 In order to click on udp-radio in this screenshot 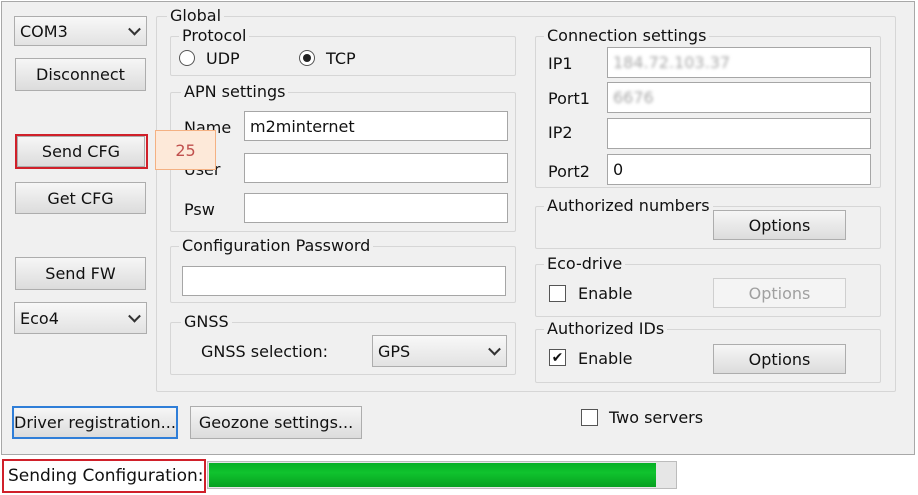, I will do `click(187, 58)`.